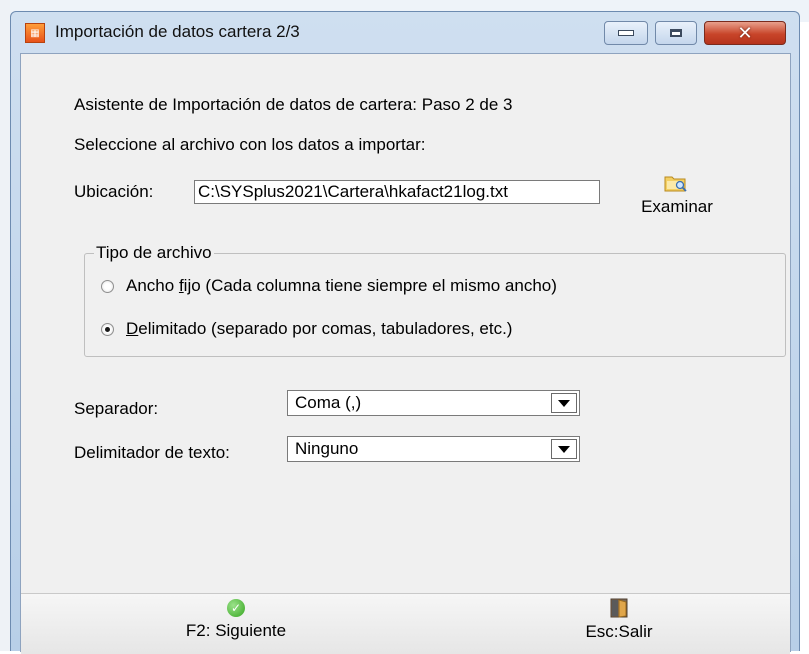 Image resolution: width=809 pixels, height=654 pixels. I want to click on close-button: ✕, so click(745, 33).